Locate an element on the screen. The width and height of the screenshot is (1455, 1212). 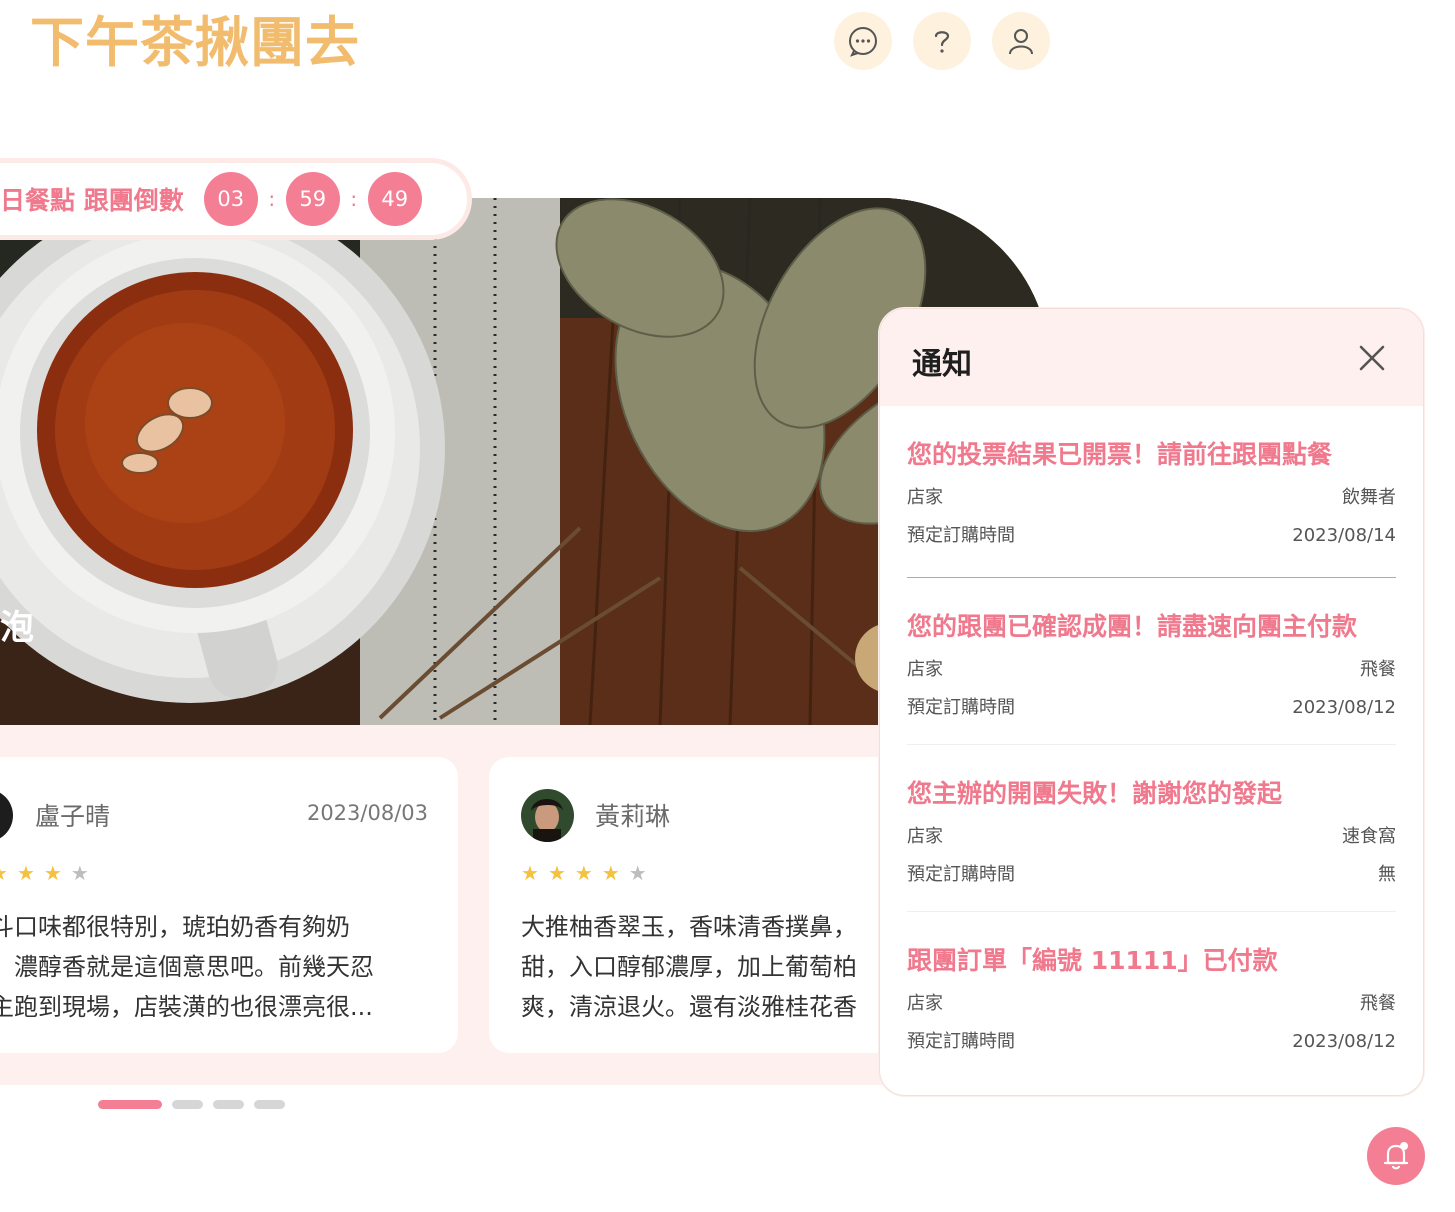
notification-item-title: 您的投票結果已開票！請前往跟團點餐 is located at coordinates (1120, 454).